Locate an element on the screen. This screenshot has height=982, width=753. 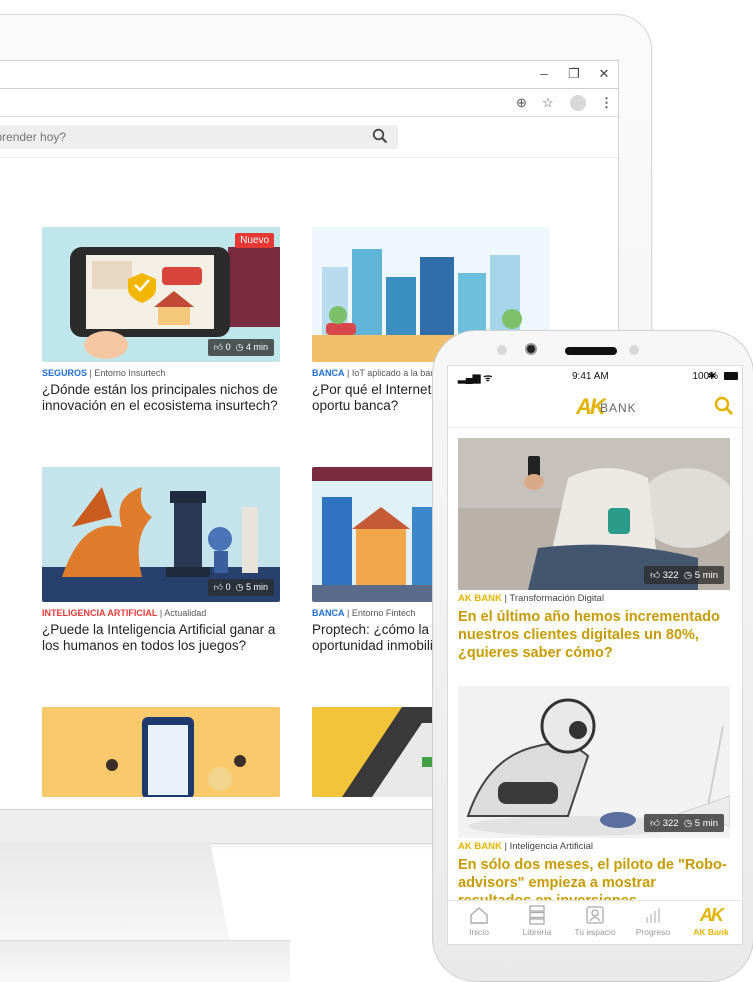
article-thumbnail is located at coordinates (161, 752).